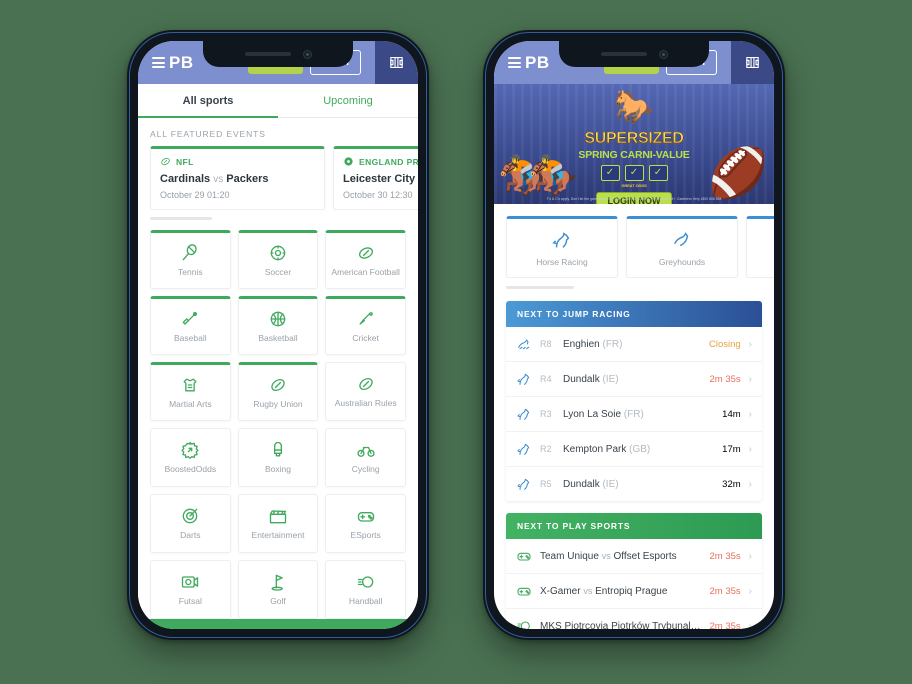 This screenshot has height=684, width=912. I want to click on home-team: Cardinals, so click(185, 179).